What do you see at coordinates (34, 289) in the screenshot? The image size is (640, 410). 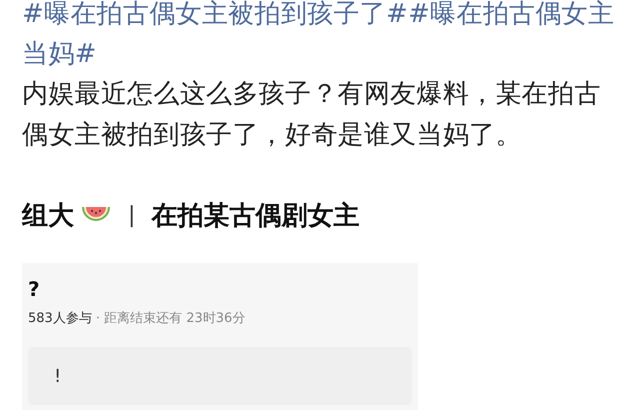 I see `poll-question: ?` at bounding box center [34, 289].